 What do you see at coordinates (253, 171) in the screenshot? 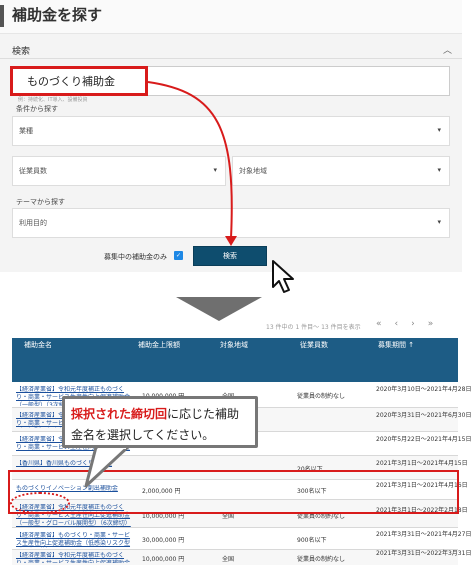
I see `region-placeholder: 対象地域` at bounding box center [253, 171].